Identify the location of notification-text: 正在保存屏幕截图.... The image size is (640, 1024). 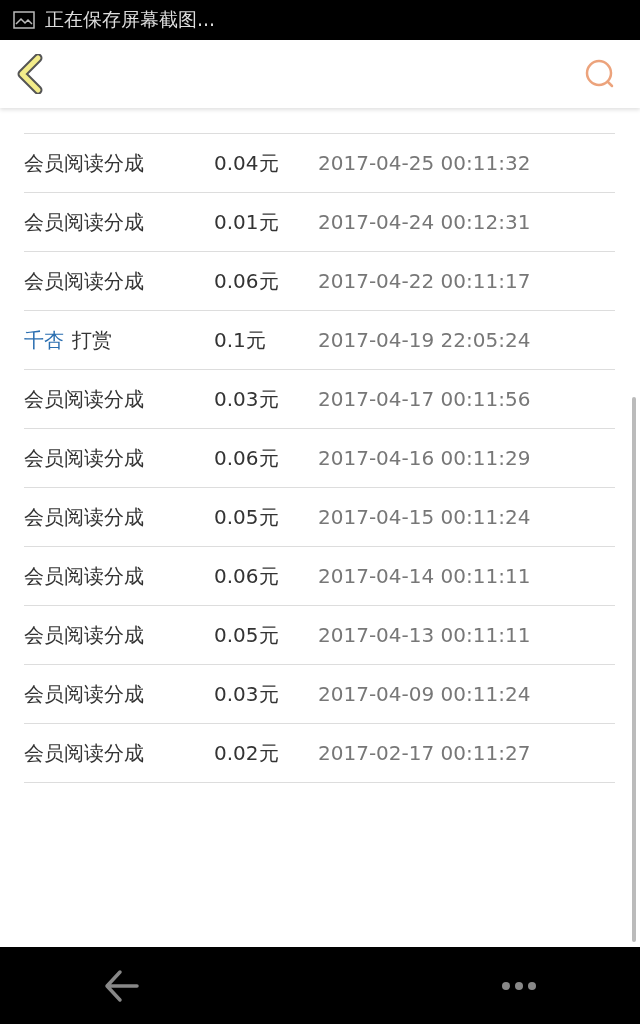
(130, 19).